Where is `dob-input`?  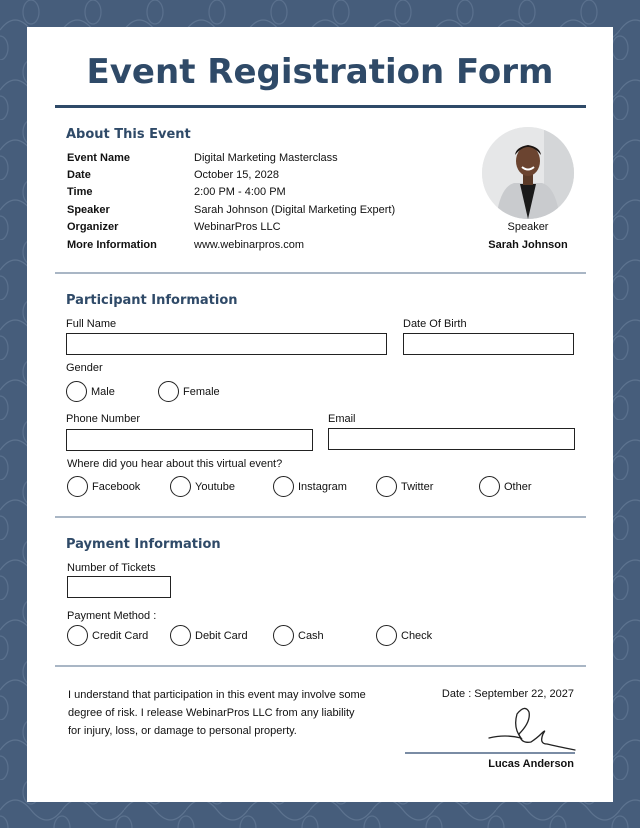
dob-input is located at coordinates (488, 344).